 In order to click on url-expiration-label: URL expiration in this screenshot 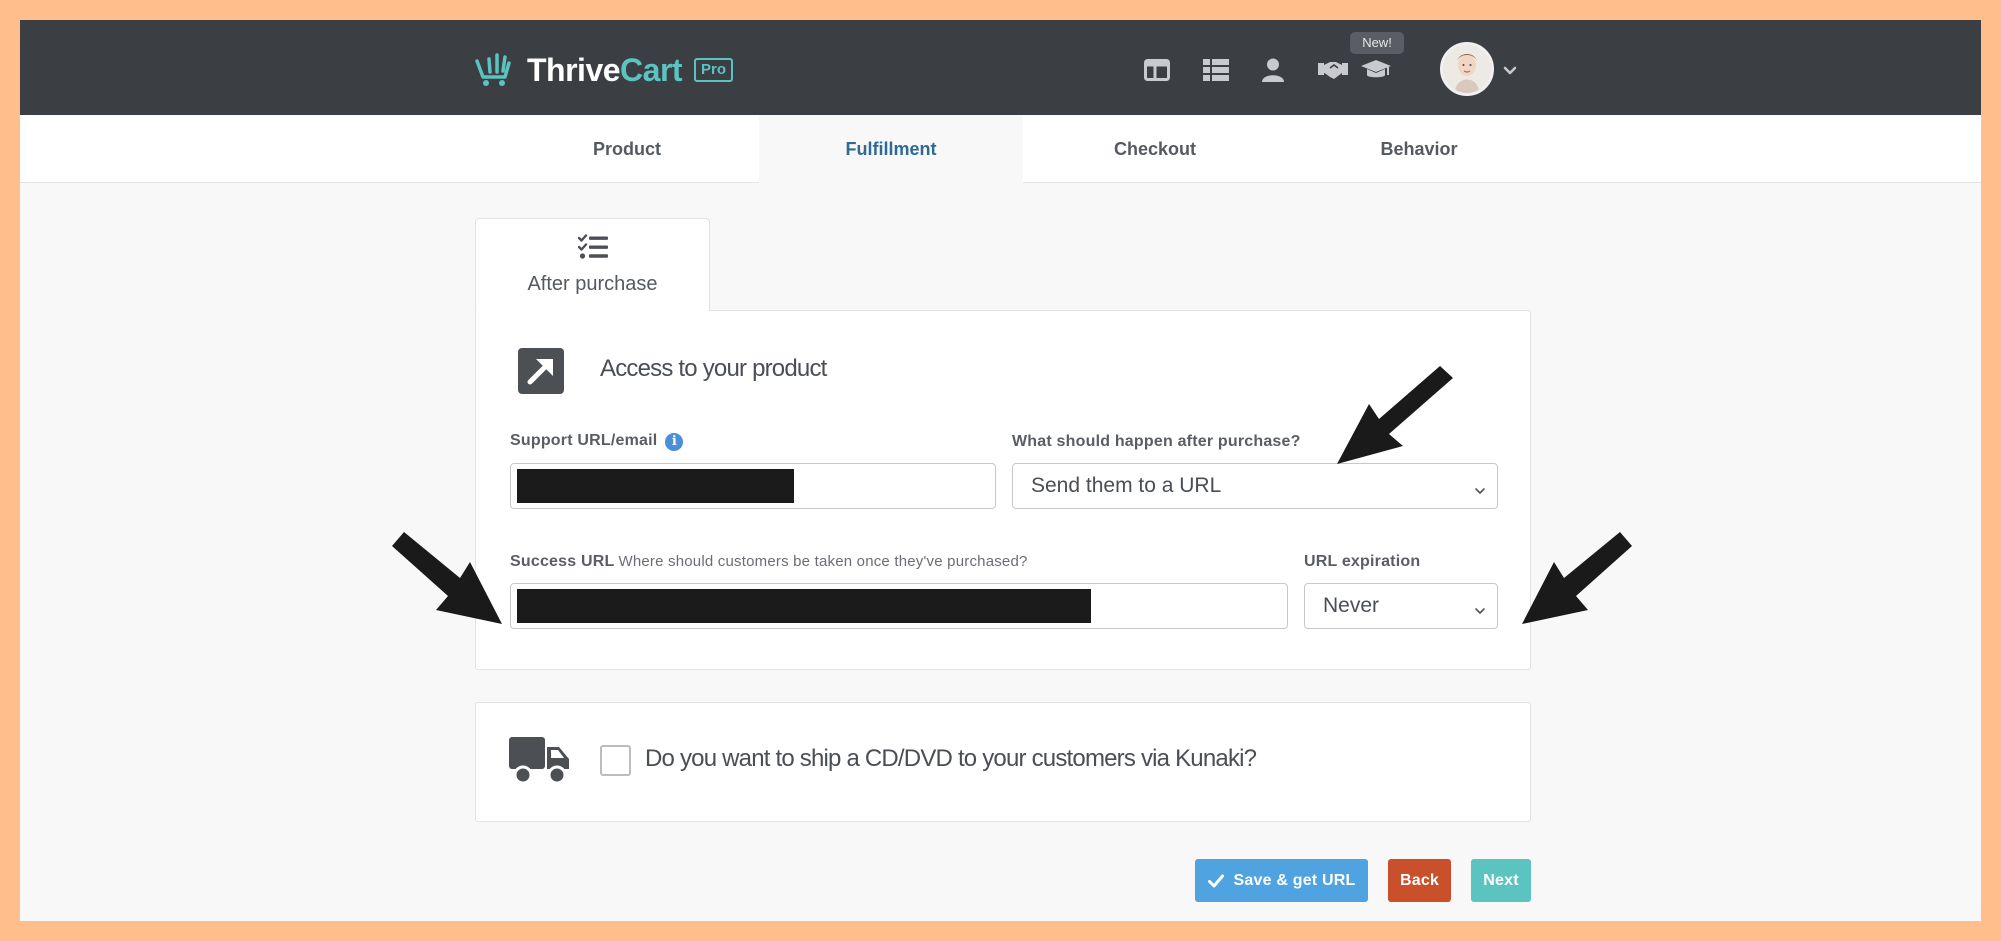, I will do `click(1362, 561)`.